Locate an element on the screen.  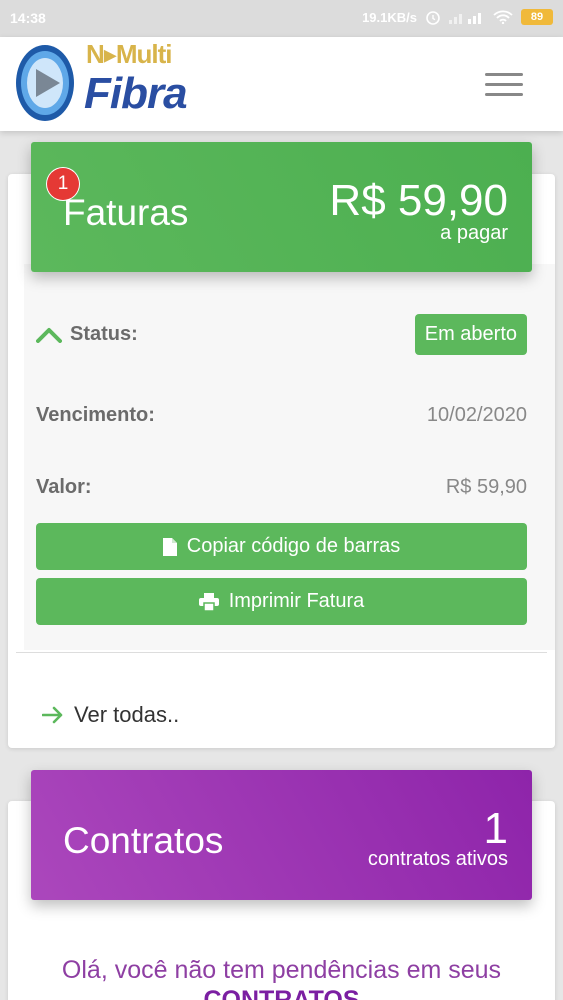
amount-due-caption: a pagar is located at coordinates (474, 233).